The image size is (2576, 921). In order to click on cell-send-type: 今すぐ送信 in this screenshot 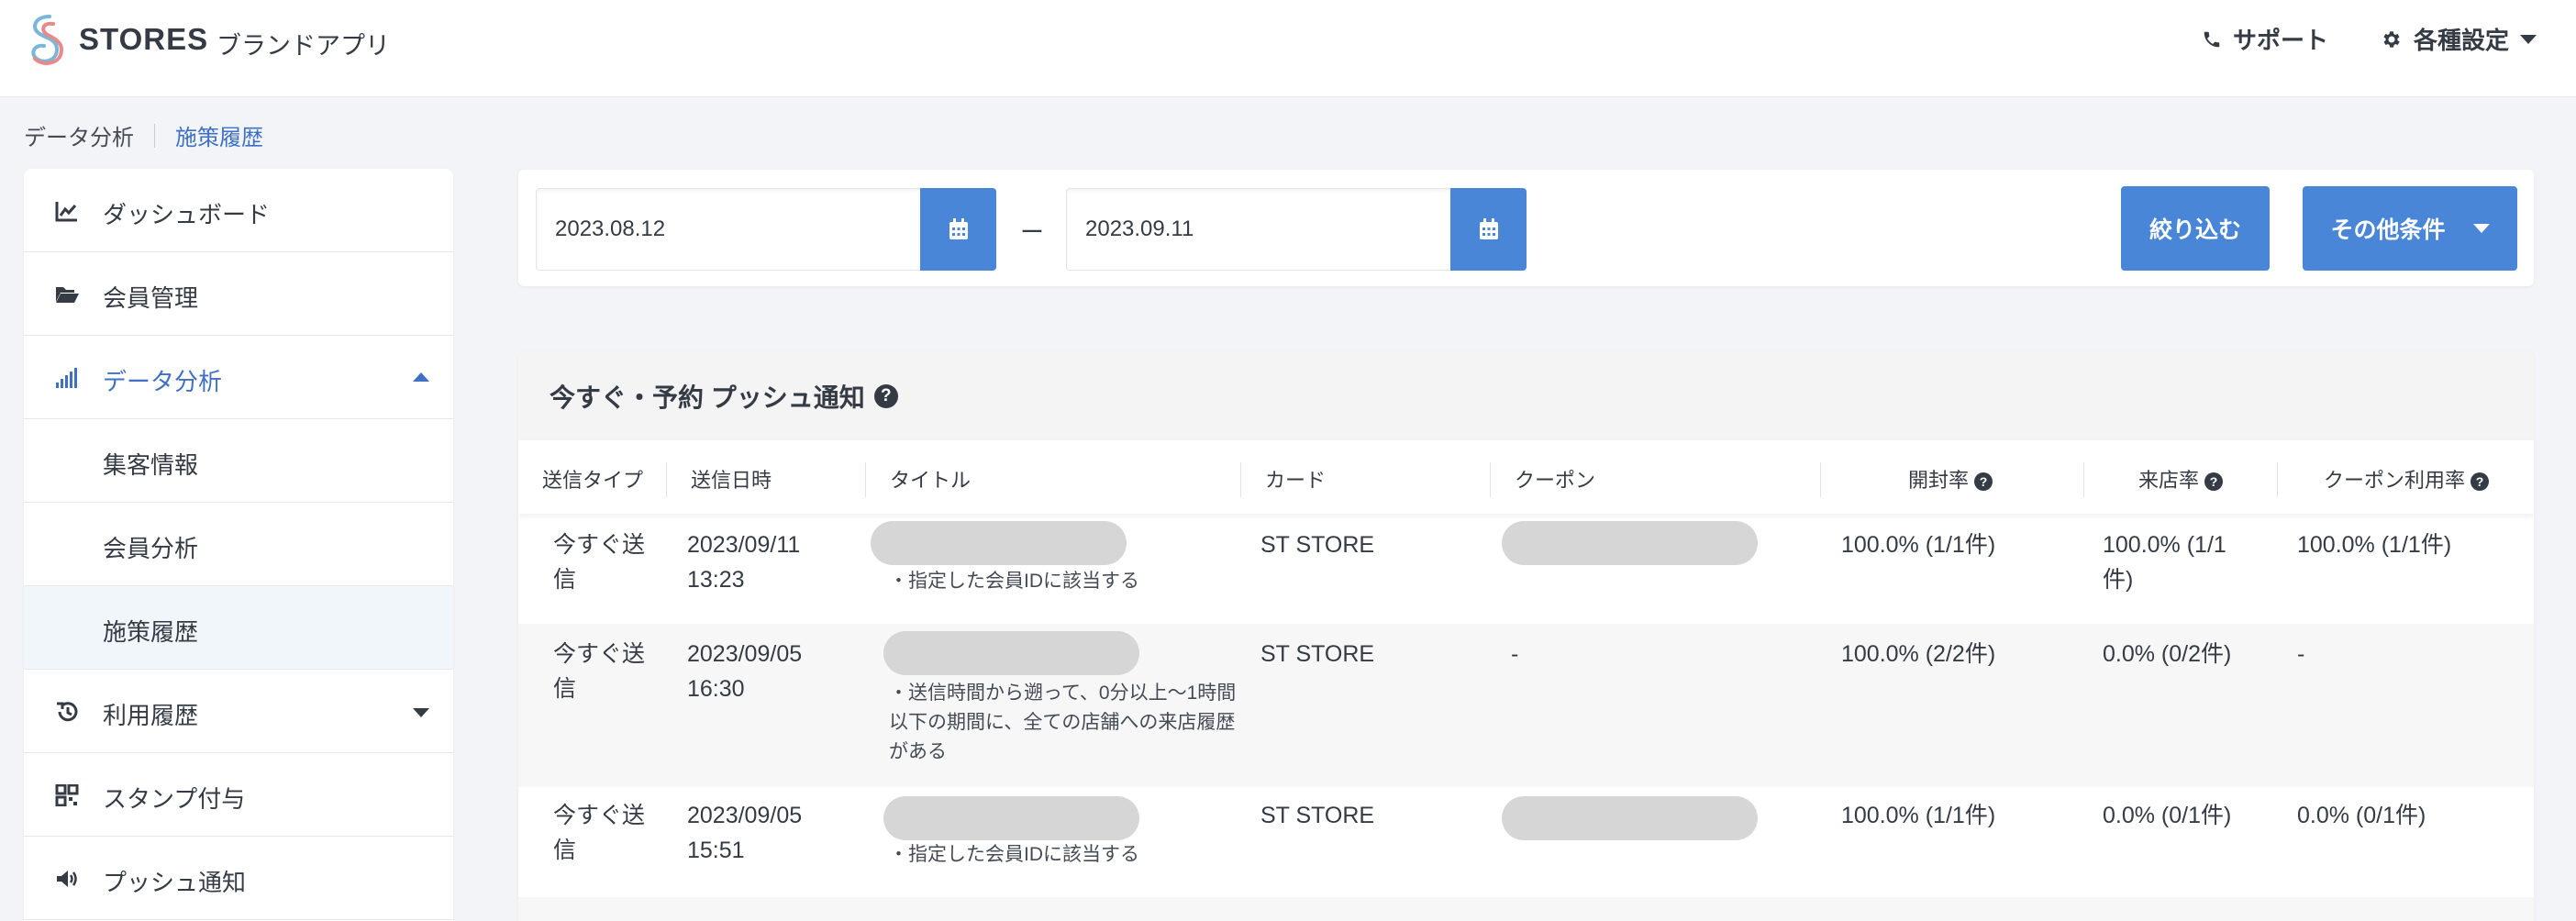, I will do `click(599, 833)`.